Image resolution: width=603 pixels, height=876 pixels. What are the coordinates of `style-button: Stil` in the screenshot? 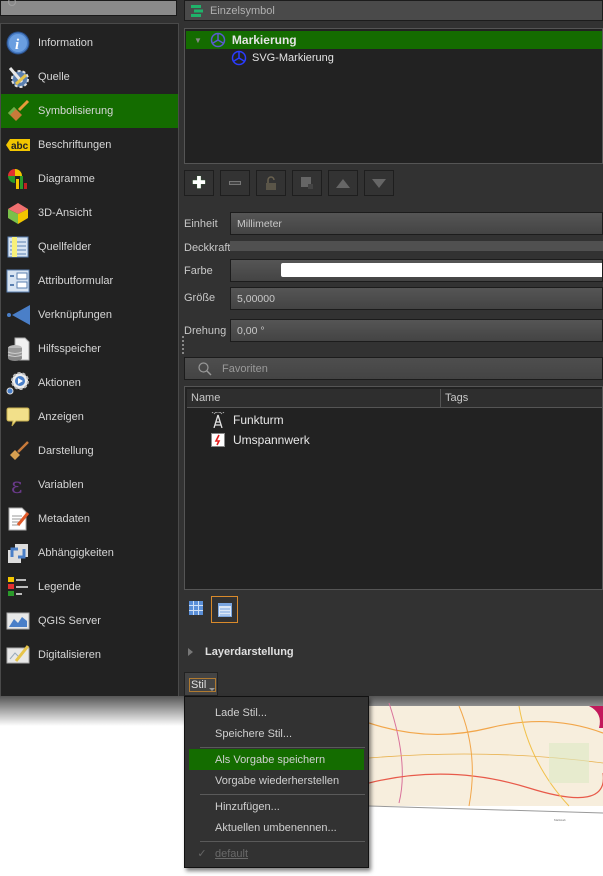 It's located at (201, 684).